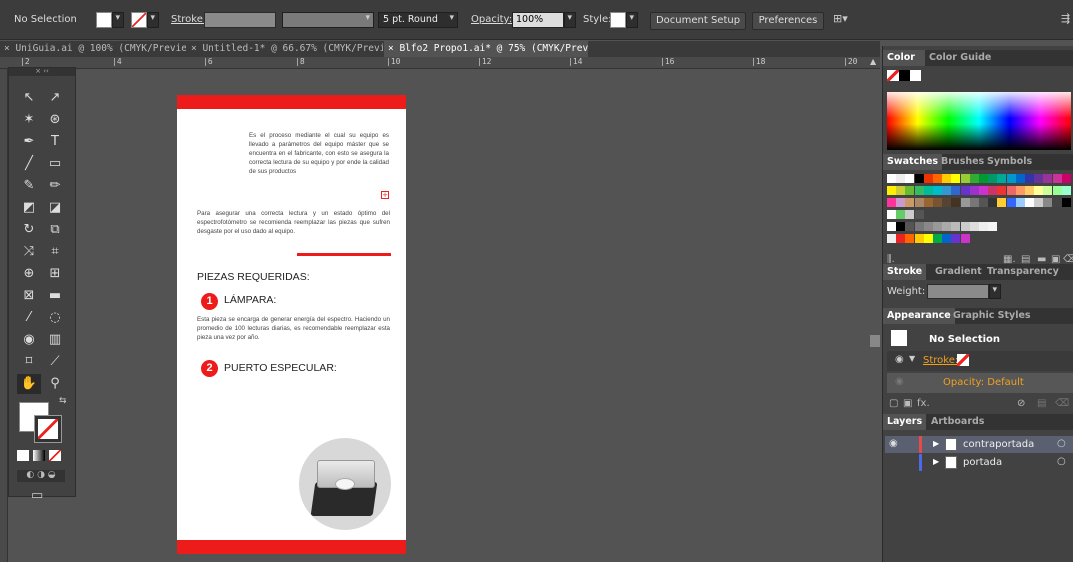 This screenshot has height=562, width=1073. I want to click on eyedropper-icon: ⁄, so click(29, 318).